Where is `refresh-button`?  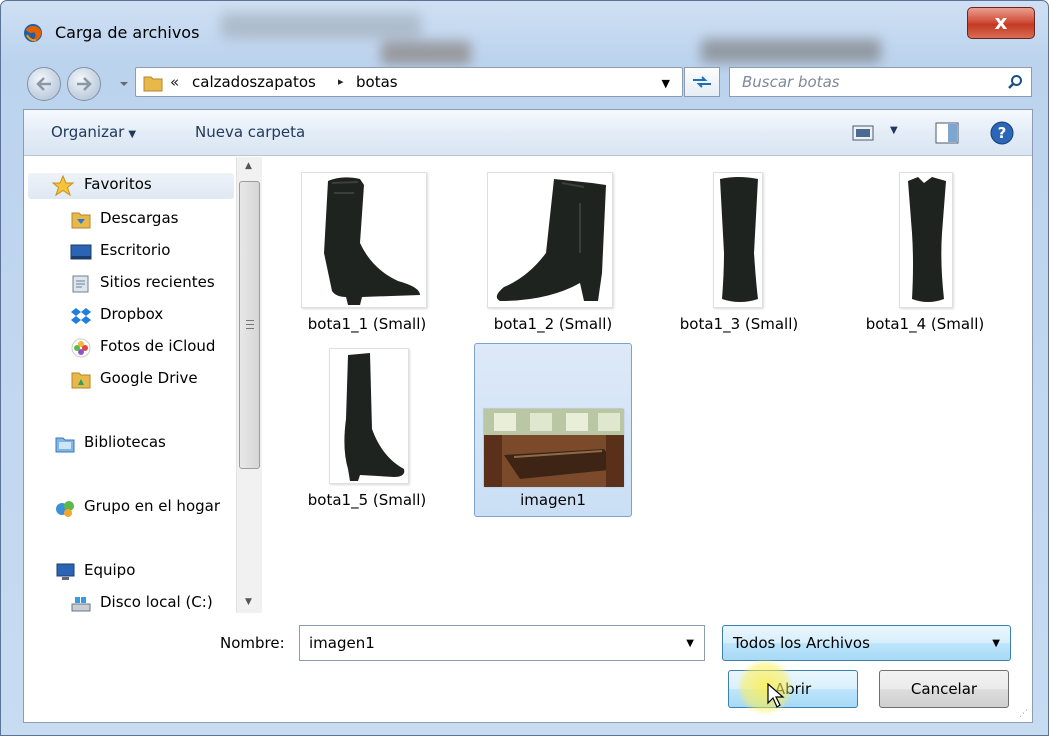 refresh-button is located at coordinates (702, 82).